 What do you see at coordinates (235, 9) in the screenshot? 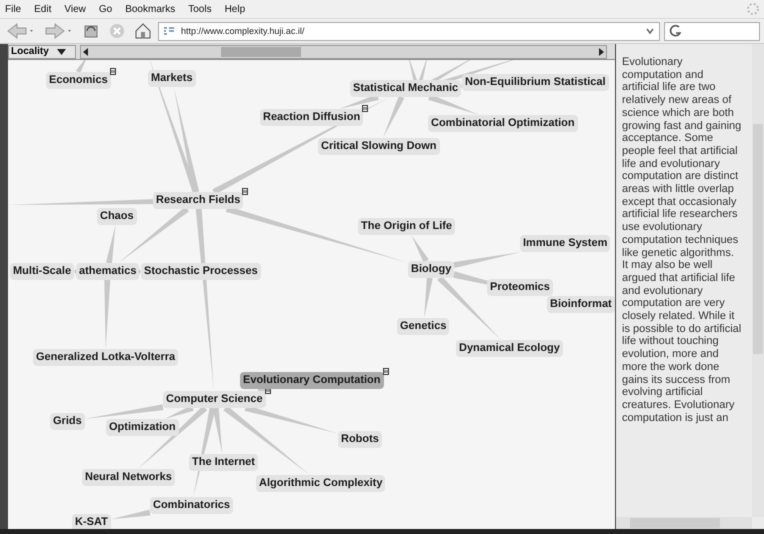
I see `menu-item: Help` at bounding box center [235, 9].